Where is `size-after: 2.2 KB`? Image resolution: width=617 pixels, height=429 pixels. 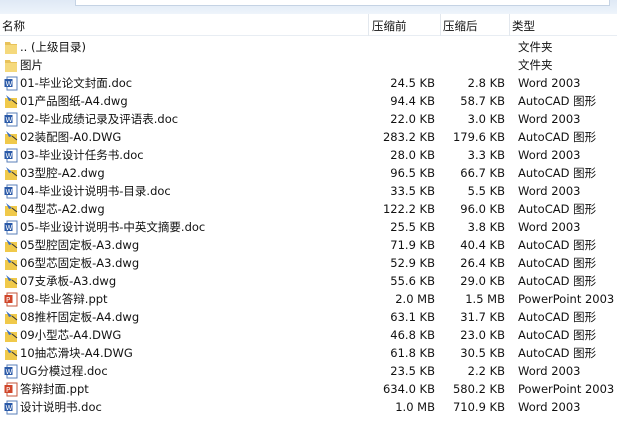
size-after: 2.2 KB is located at coordinates (486, 371).